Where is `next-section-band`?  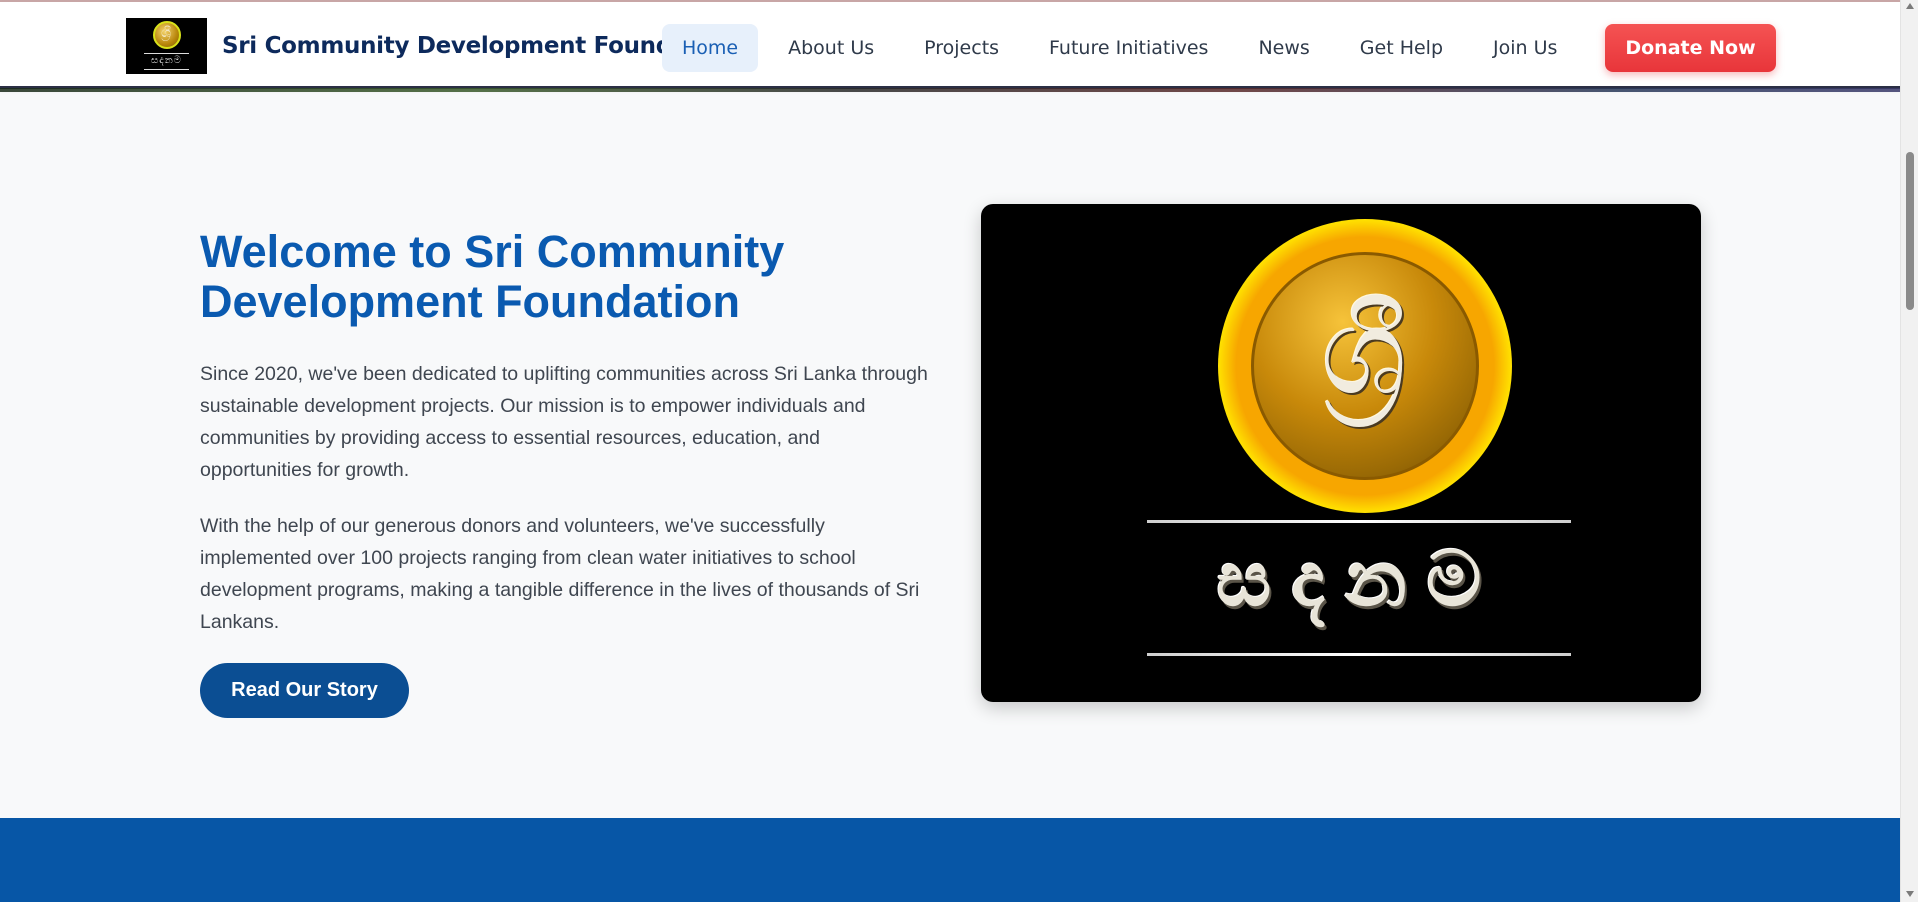 next-section-band is located at coordinates (950, 860).